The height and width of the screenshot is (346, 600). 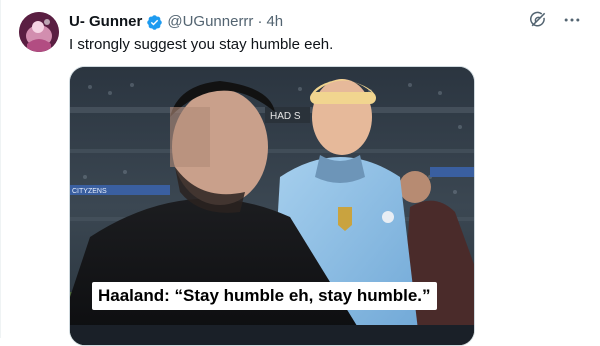 I want to click on tweet-header: U- Gunner @UGunnerrr · 4h, so click(x=176, y=22).